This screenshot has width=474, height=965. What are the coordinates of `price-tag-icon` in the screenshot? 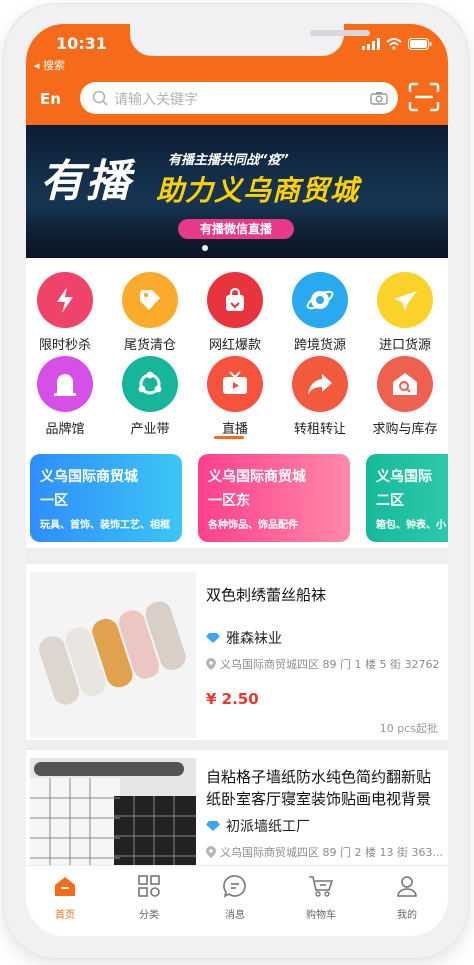 It's located at (150, 300).